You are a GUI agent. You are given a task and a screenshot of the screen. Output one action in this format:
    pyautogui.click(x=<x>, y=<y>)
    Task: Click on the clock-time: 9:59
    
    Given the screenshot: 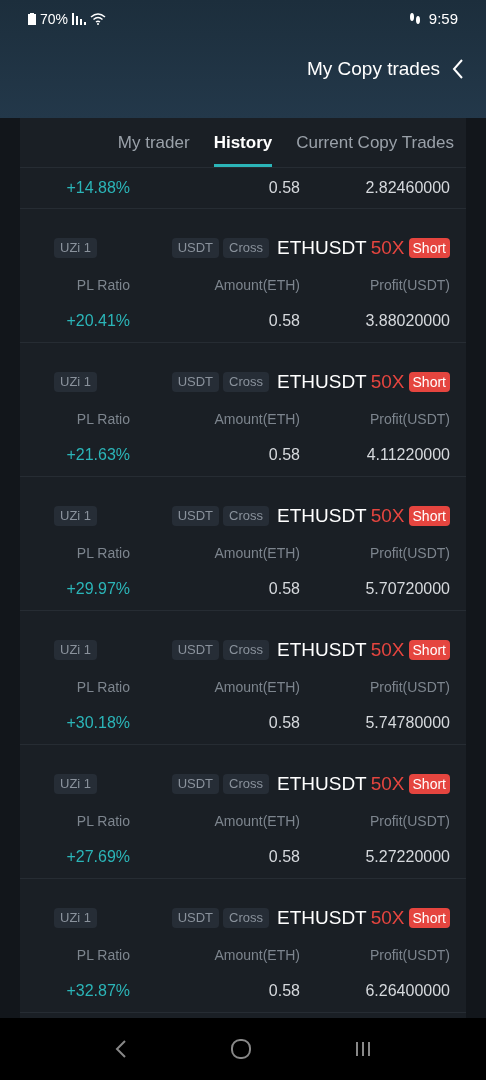 What is the action you would take?
    pyautogui.click(x=443, y=18)
    